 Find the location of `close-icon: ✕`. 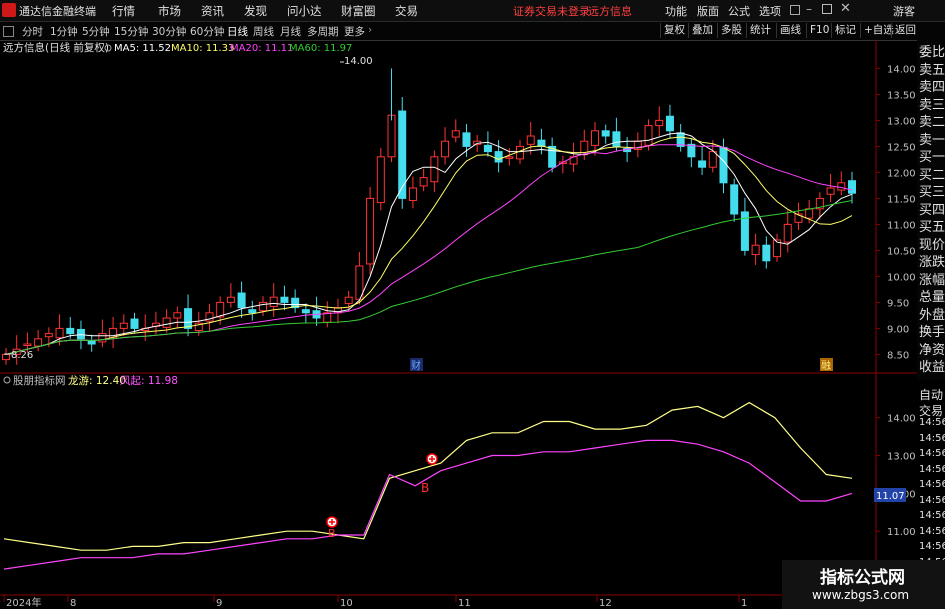

close-icon: ✕ is located at coordinates (845, 8).